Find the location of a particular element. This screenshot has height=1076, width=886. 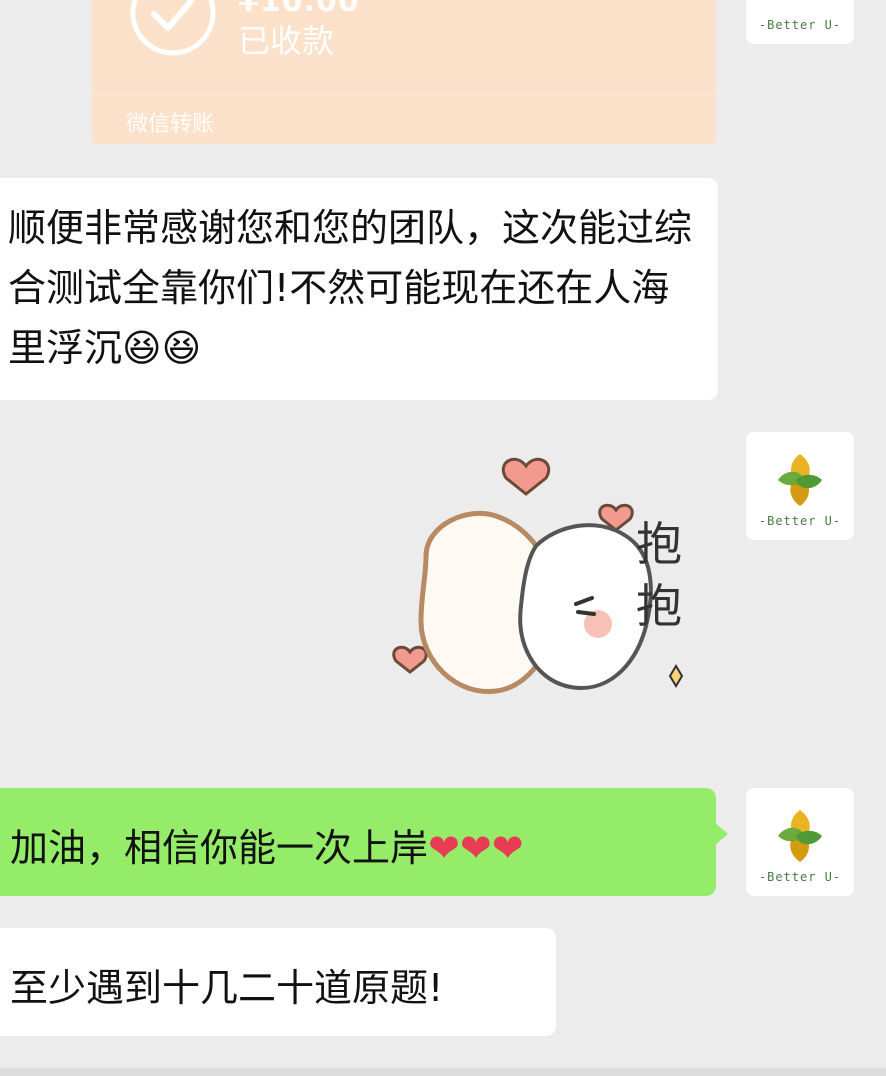

message-text: 至少遇到十几二十道原题! is located at coordinates (227, 988).